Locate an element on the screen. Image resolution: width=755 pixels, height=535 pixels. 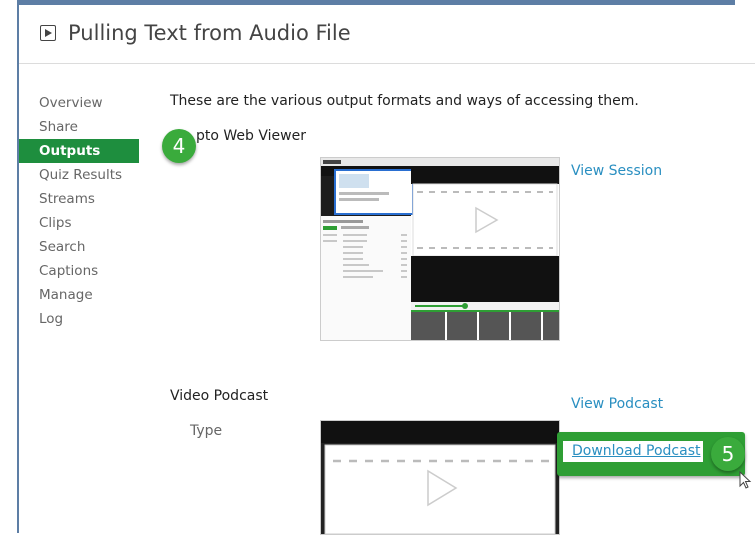
sidebar-item-clips: Clips is located at coordinates (79, 223).